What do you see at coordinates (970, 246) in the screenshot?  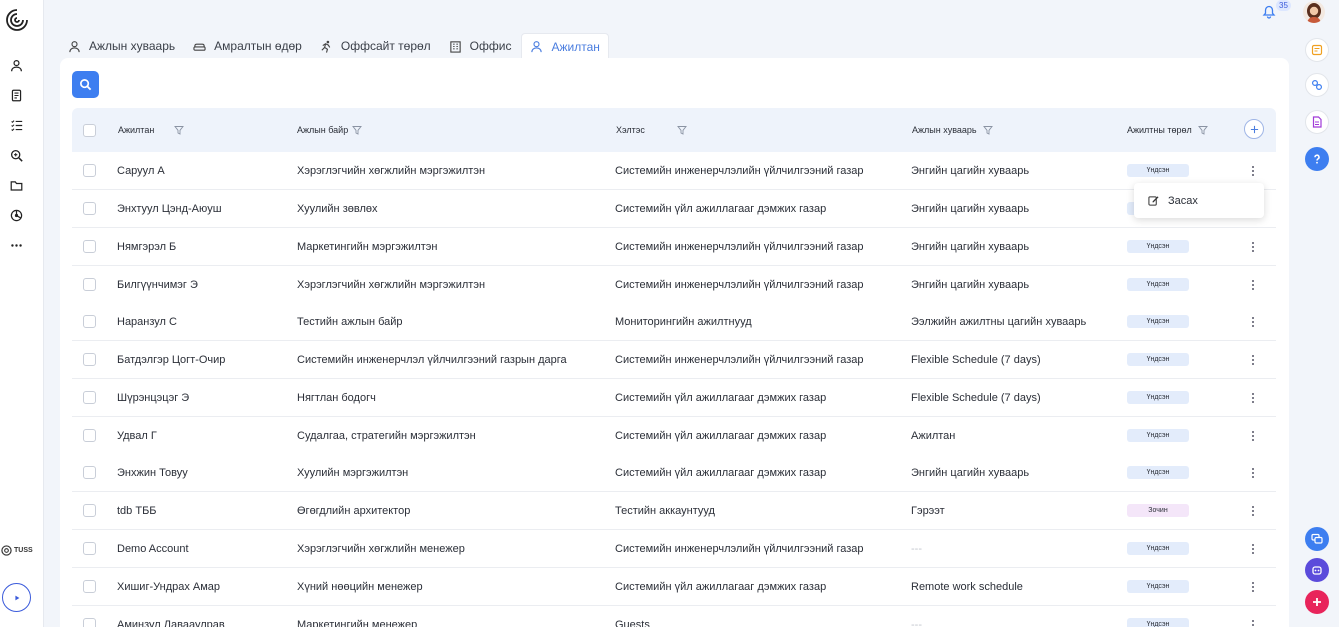 I see `schedule-name: Энгийн цагийн хуваарь` at bounding box center [970, 246].